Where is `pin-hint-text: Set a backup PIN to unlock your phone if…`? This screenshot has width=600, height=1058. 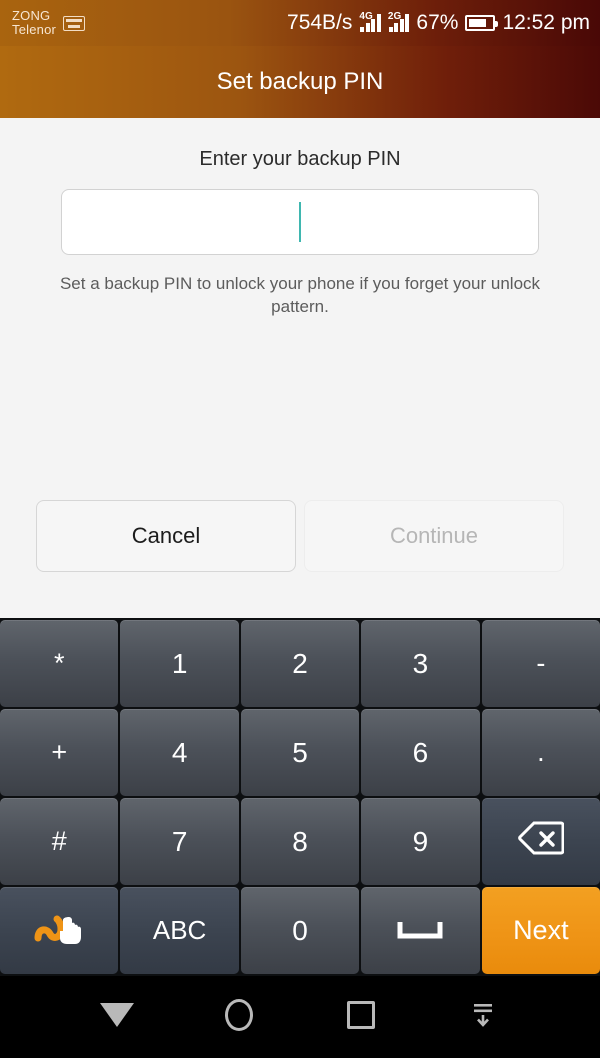
pin-hint-text: Set a backup PIN to unlock your phone if… is located at coordinates (300, 295).